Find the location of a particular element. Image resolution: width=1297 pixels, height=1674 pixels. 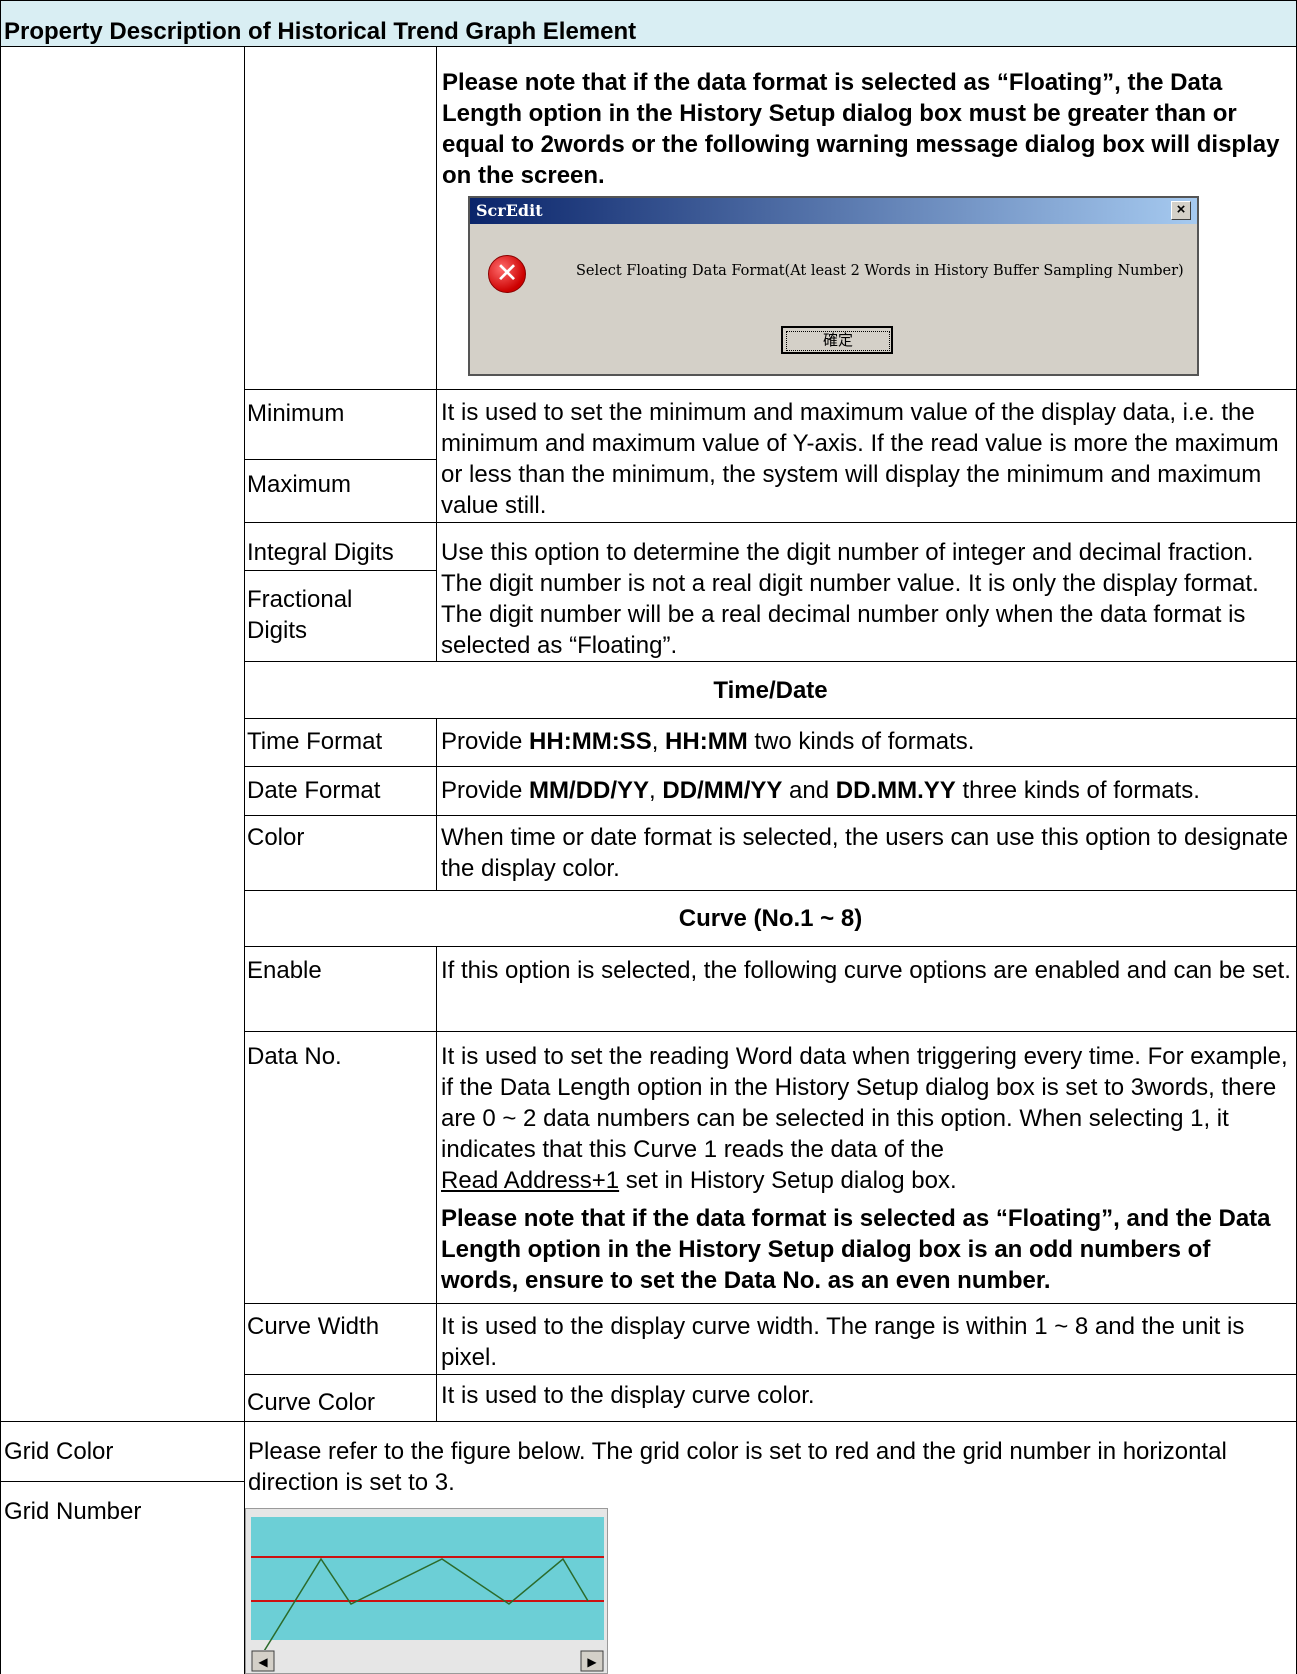

property-color: Color is located at coordinates (276, 837).